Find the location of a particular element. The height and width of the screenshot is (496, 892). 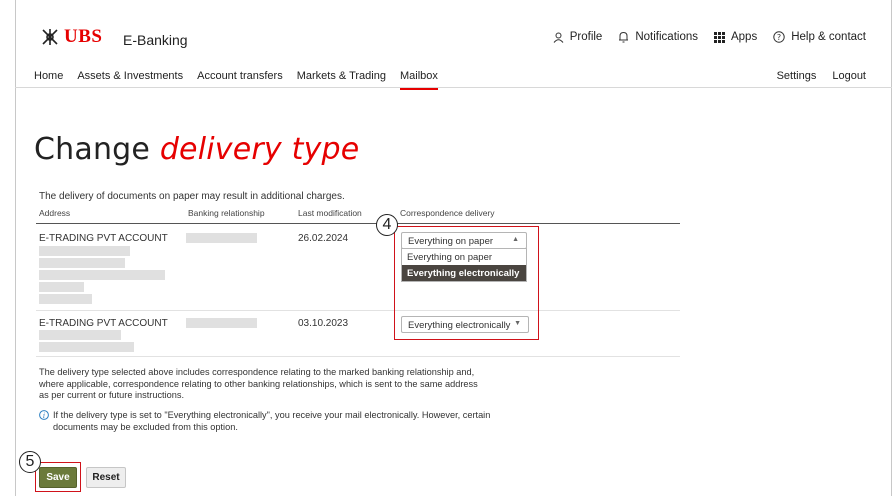

profile-link: Profile is located at coordinates (578, 37).